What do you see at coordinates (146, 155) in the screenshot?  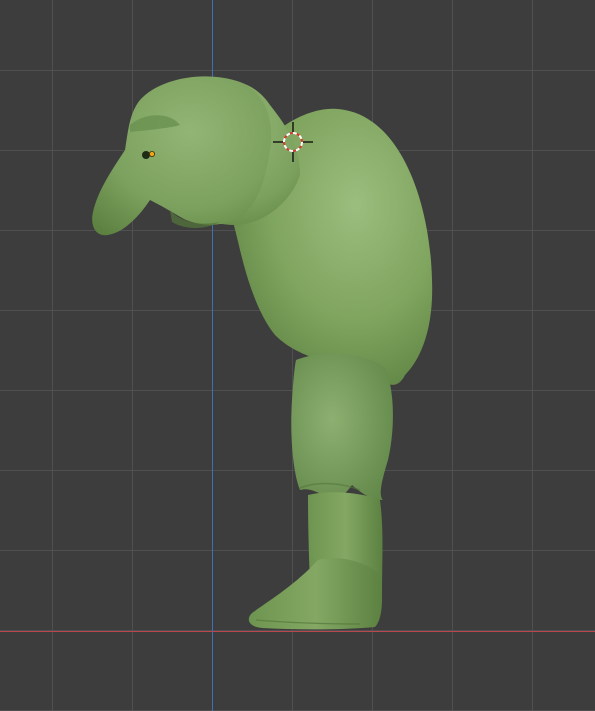 I see `eye` at bounding box center [146, 155].